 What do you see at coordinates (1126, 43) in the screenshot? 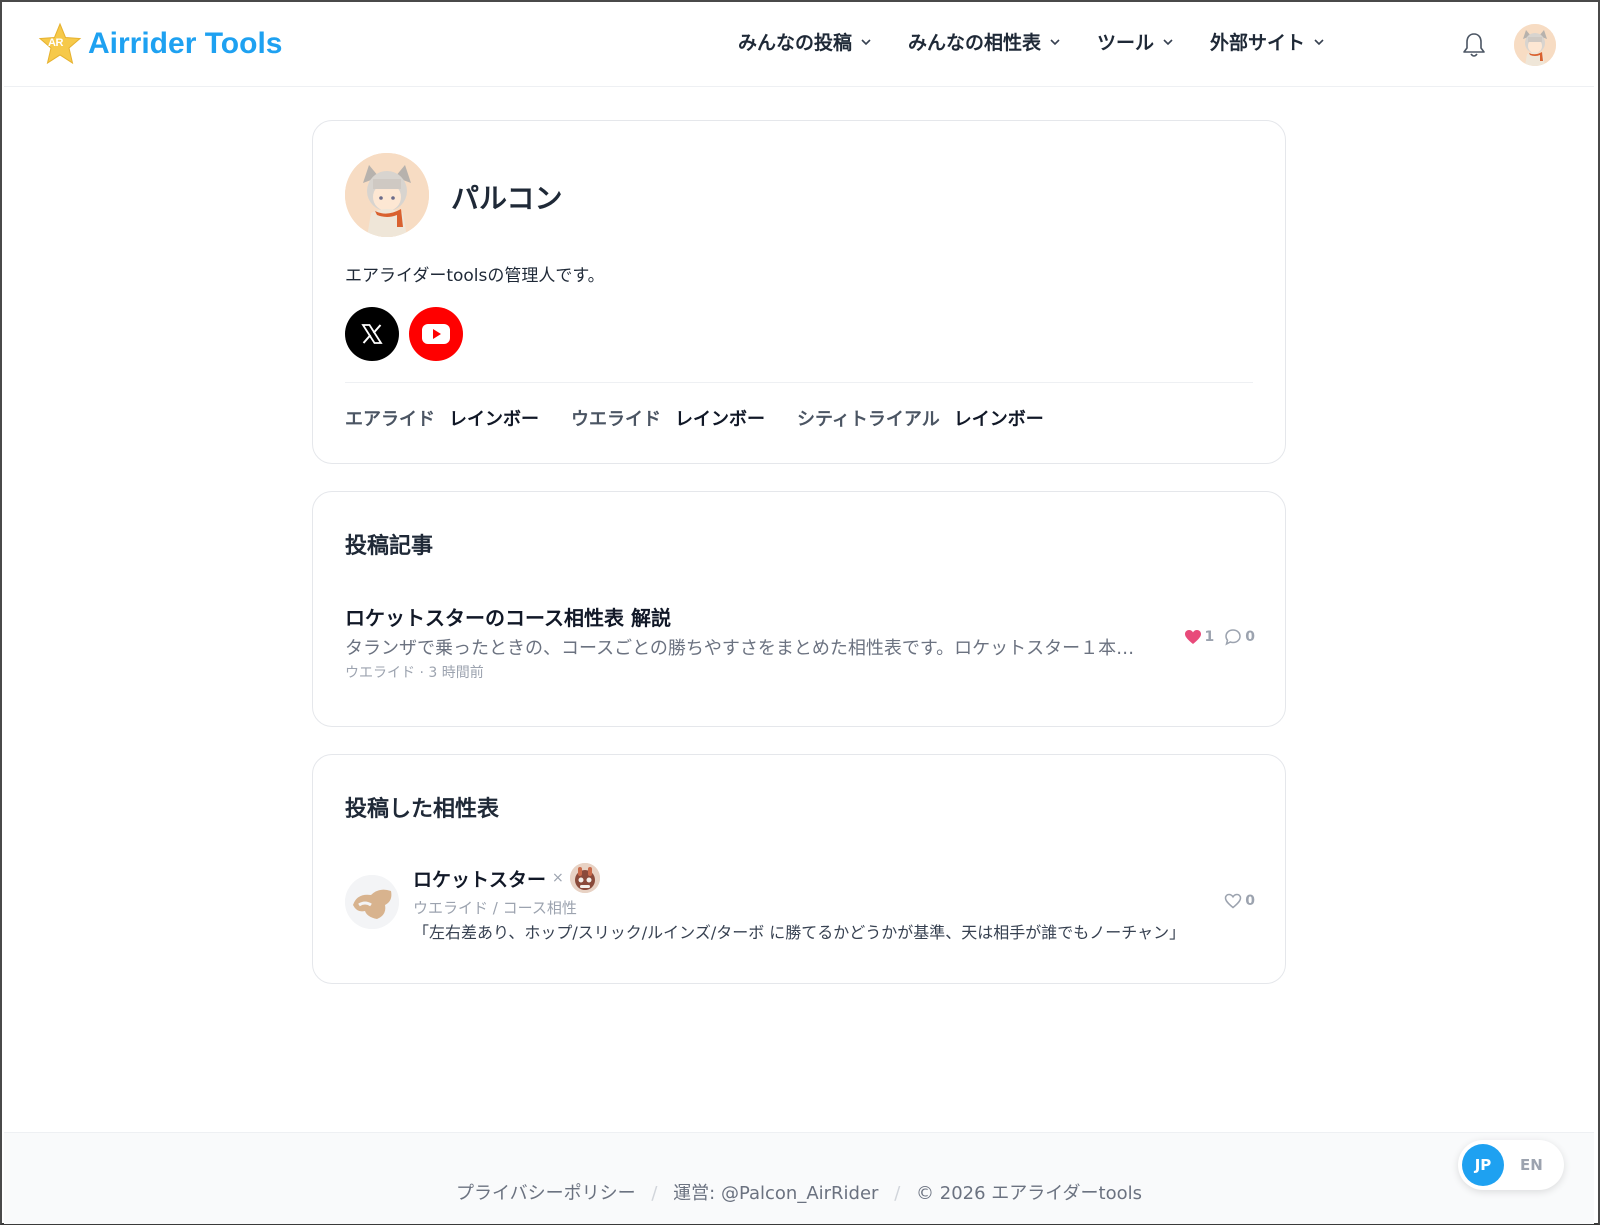
I see `nav-label: ツール` at bounding box center [1126, 43].